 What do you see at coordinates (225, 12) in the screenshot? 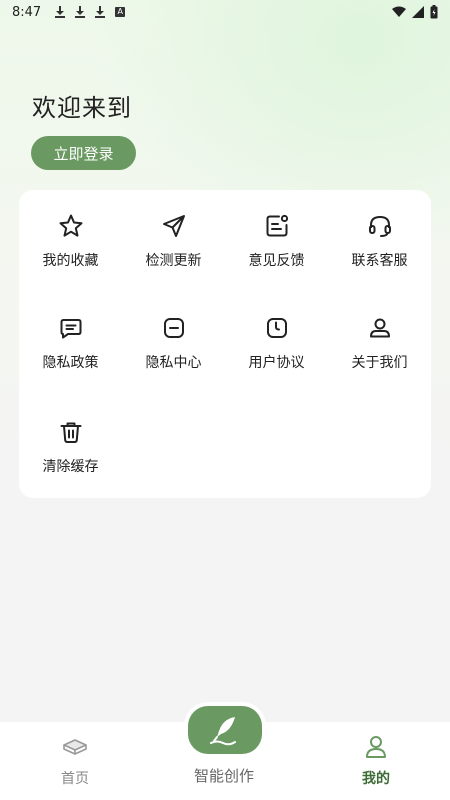
I see `status-bar: 8:47 A` at bounding box center [225, 12].